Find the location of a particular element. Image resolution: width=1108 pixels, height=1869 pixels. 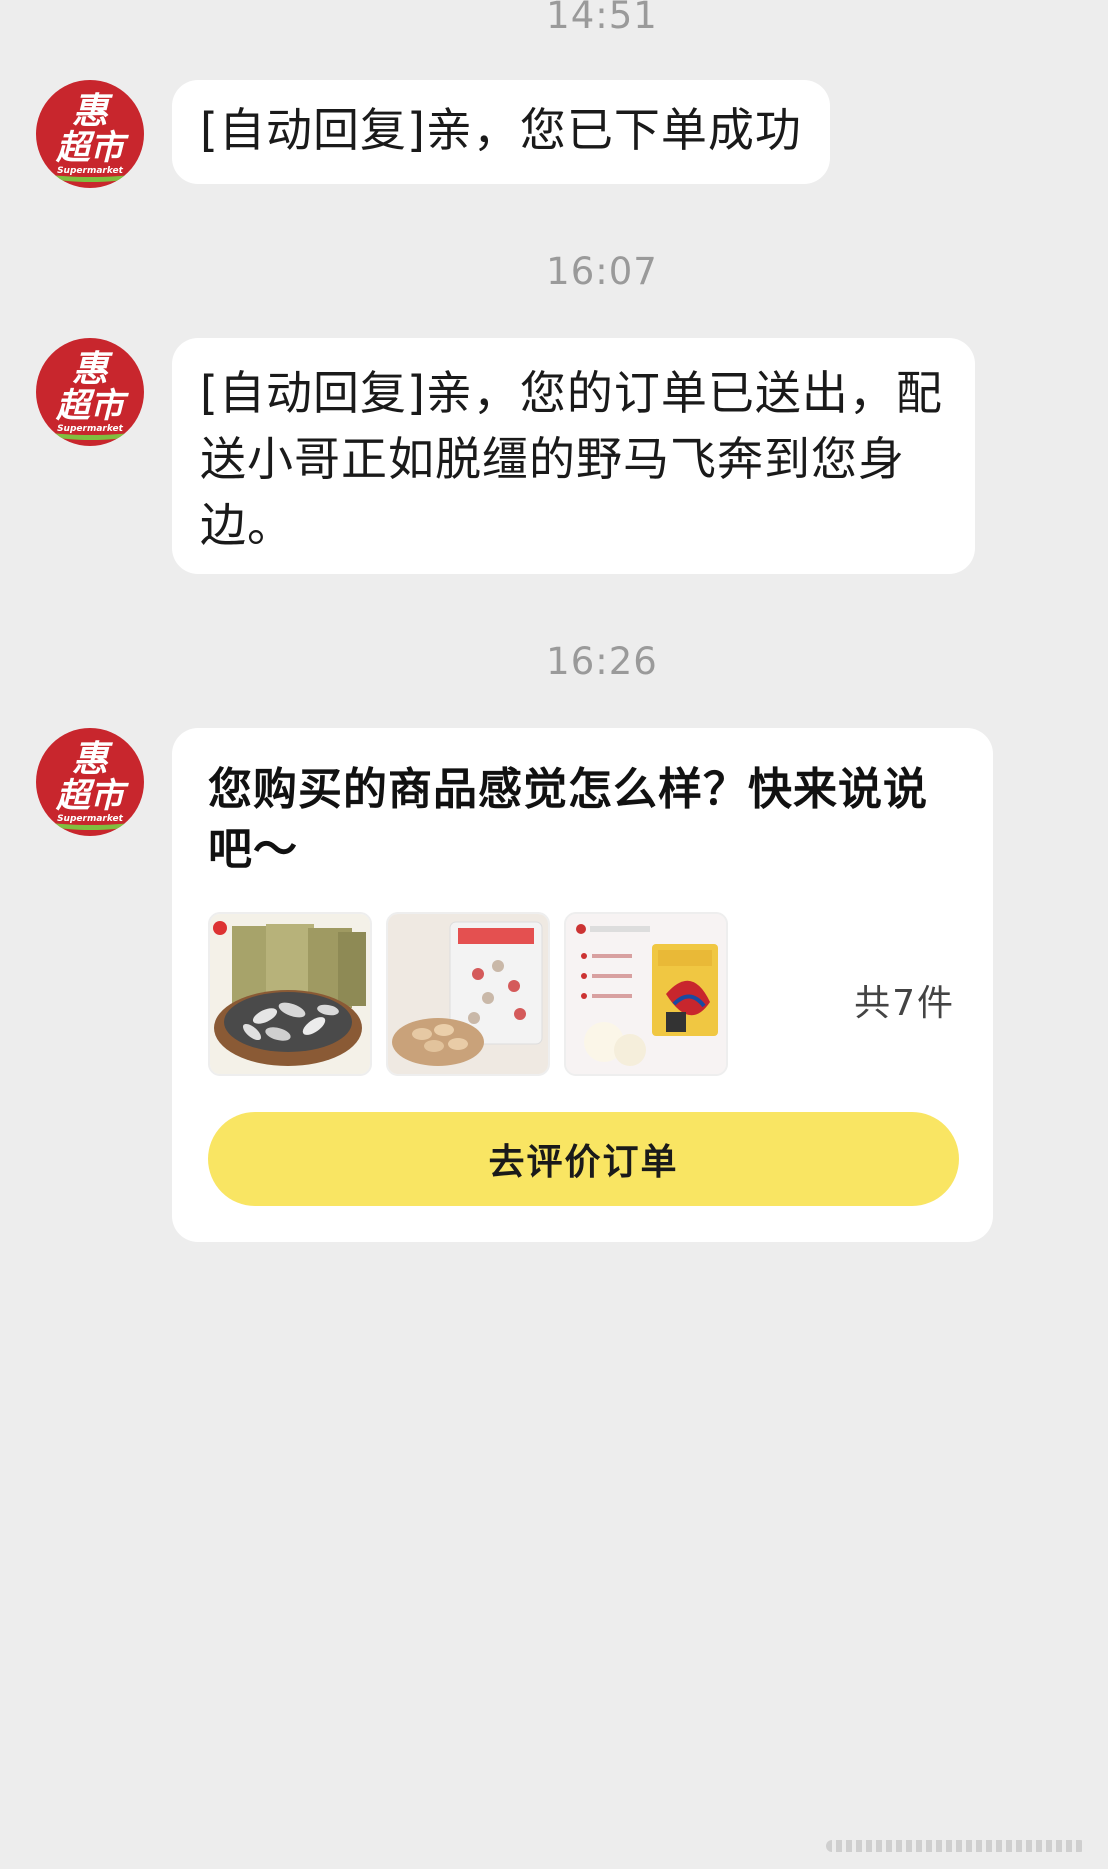

message-bubble: [自动回复]亲，您已下单成功 is located at coordinates (501, 132).